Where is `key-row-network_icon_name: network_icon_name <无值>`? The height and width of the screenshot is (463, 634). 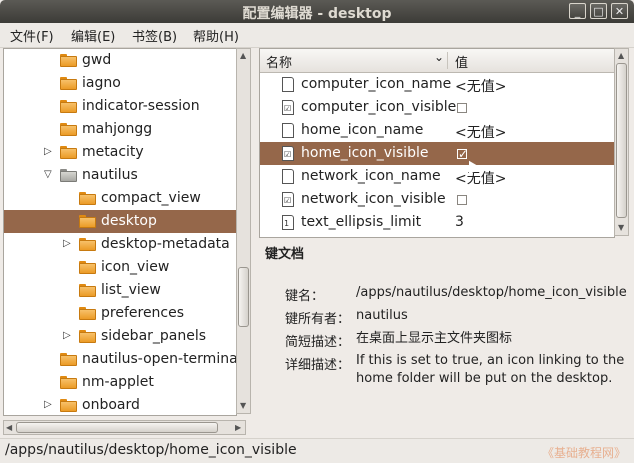 key-row-network_icon_name: network_icon_name <无值> is located at coordinates (437, 176).